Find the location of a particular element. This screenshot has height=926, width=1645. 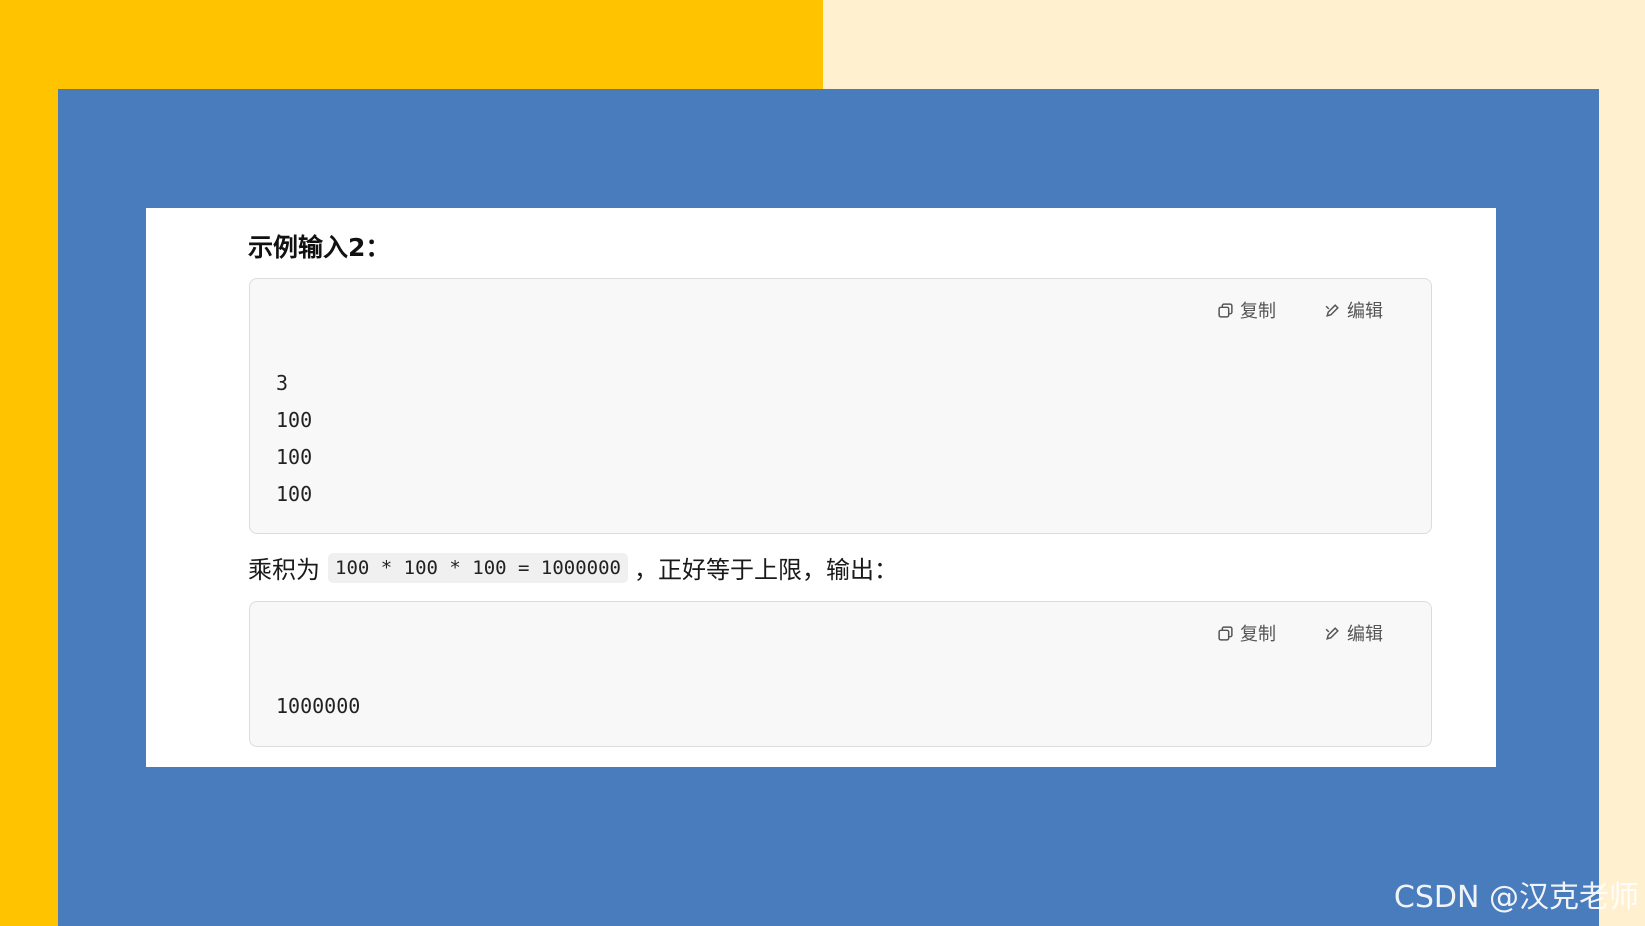

input-code-lines: 3 100 100 100 is located at coordinates (294, 439).